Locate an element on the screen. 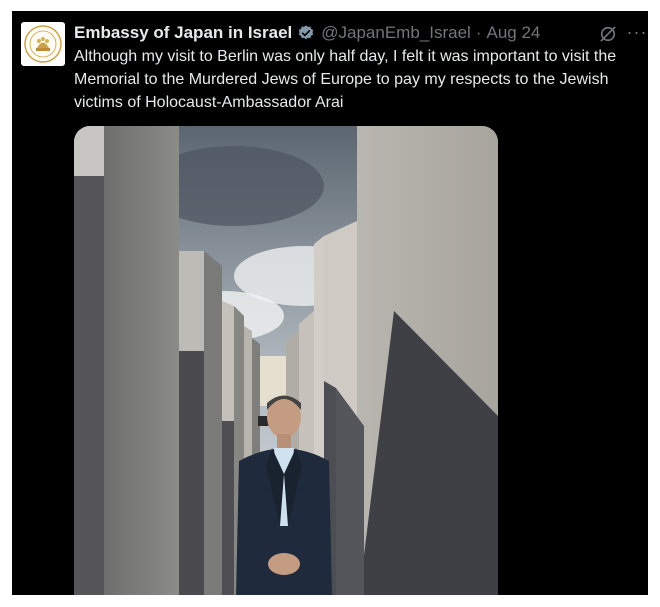  tweet-date: Aug 24 is located at coordinates (514, 33).